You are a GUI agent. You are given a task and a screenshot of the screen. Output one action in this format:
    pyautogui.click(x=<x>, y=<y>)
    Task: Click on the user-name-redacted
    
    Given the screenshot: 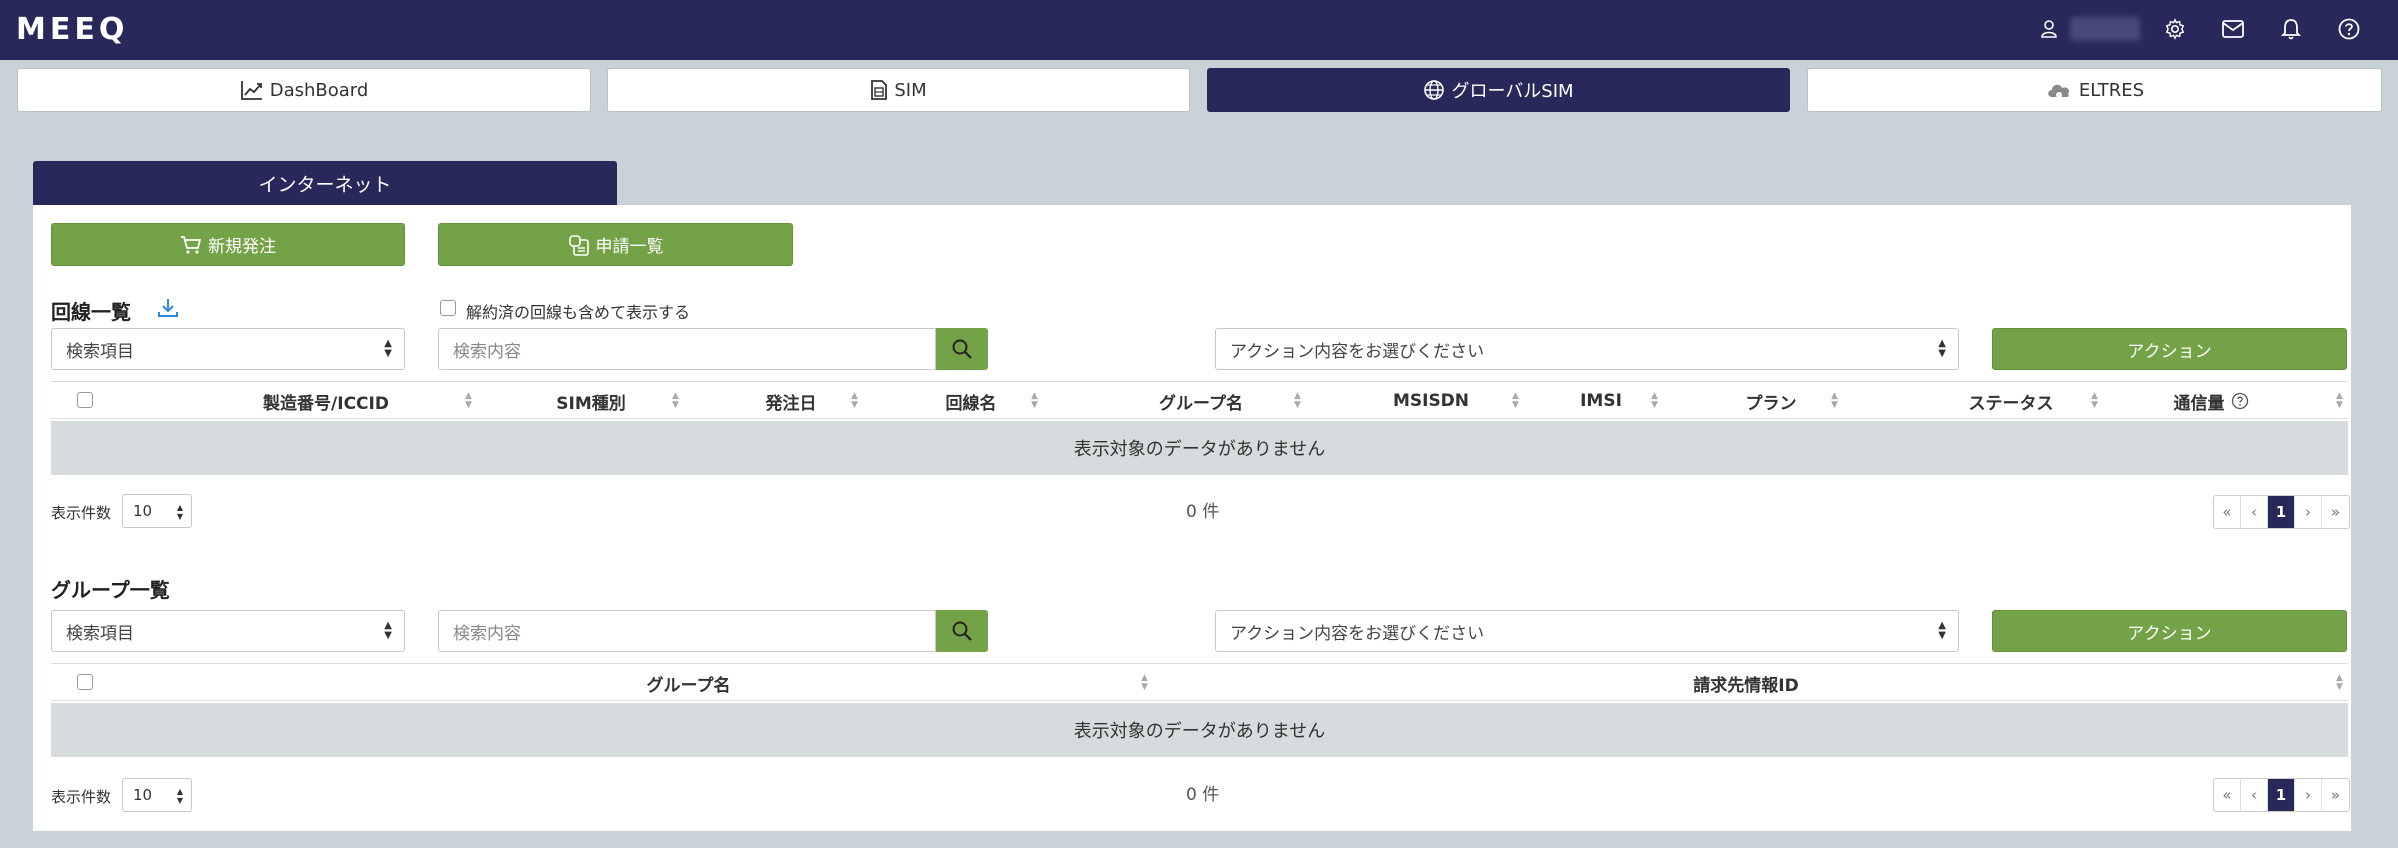 What is the action you would take?
    pyautogui.click(x=2105, y=29)
    